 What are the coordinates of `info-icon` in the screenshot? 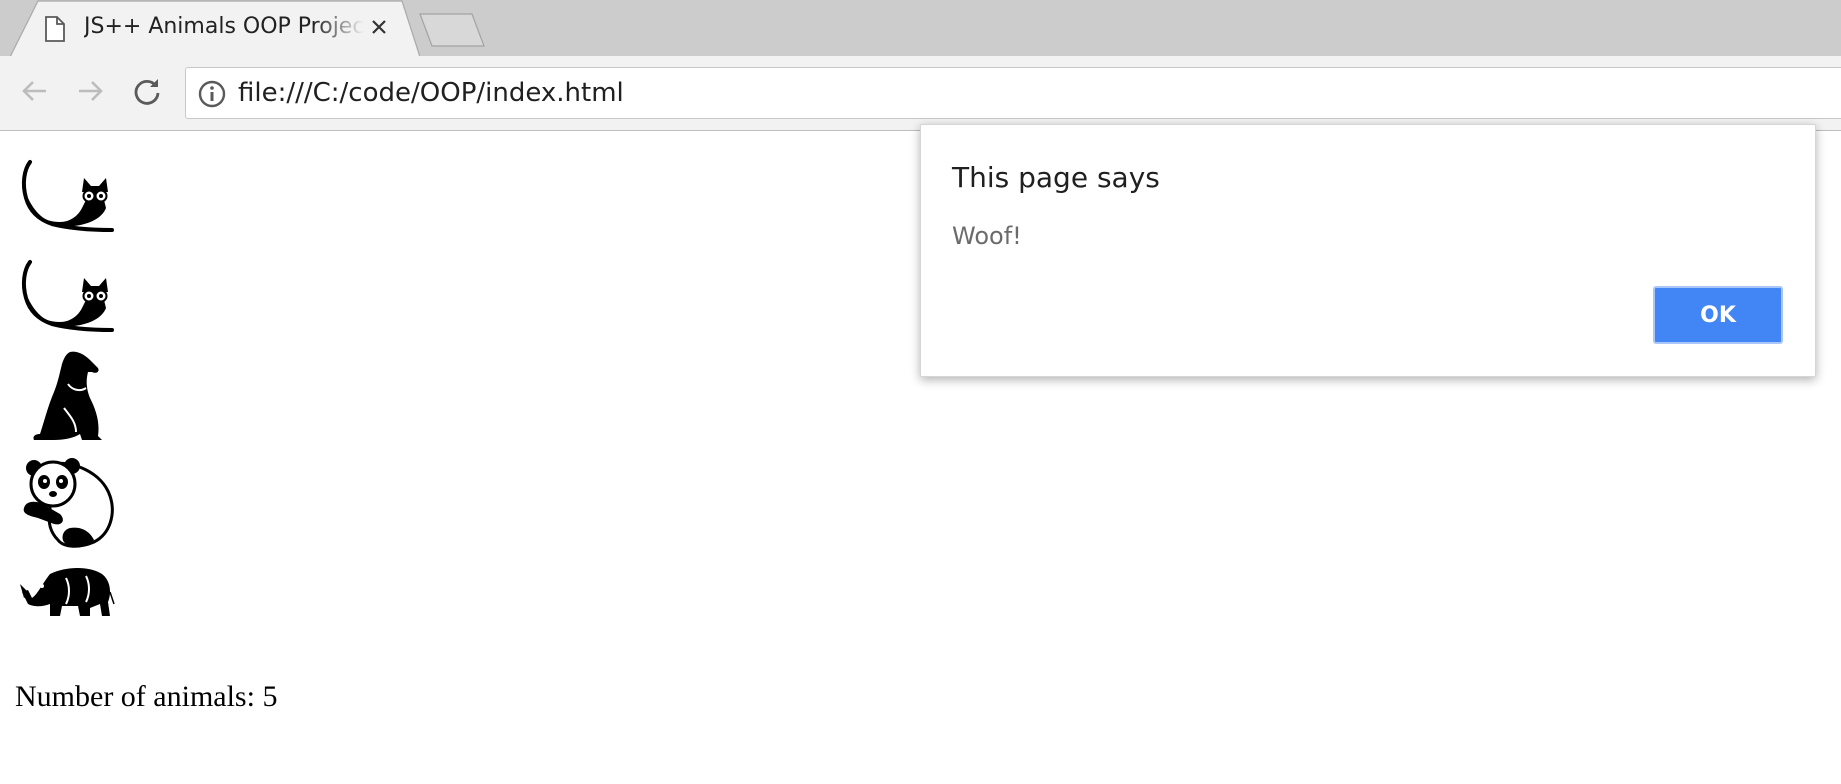 It's located at (212, 96).